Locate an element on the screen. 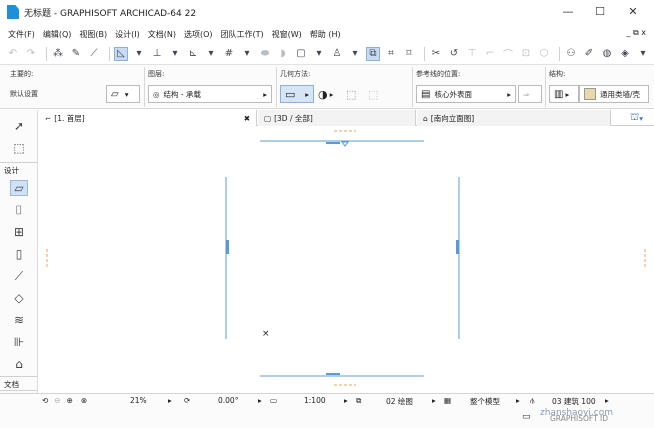  trace-icon: ⧉ is located at coordinates (373, 53).